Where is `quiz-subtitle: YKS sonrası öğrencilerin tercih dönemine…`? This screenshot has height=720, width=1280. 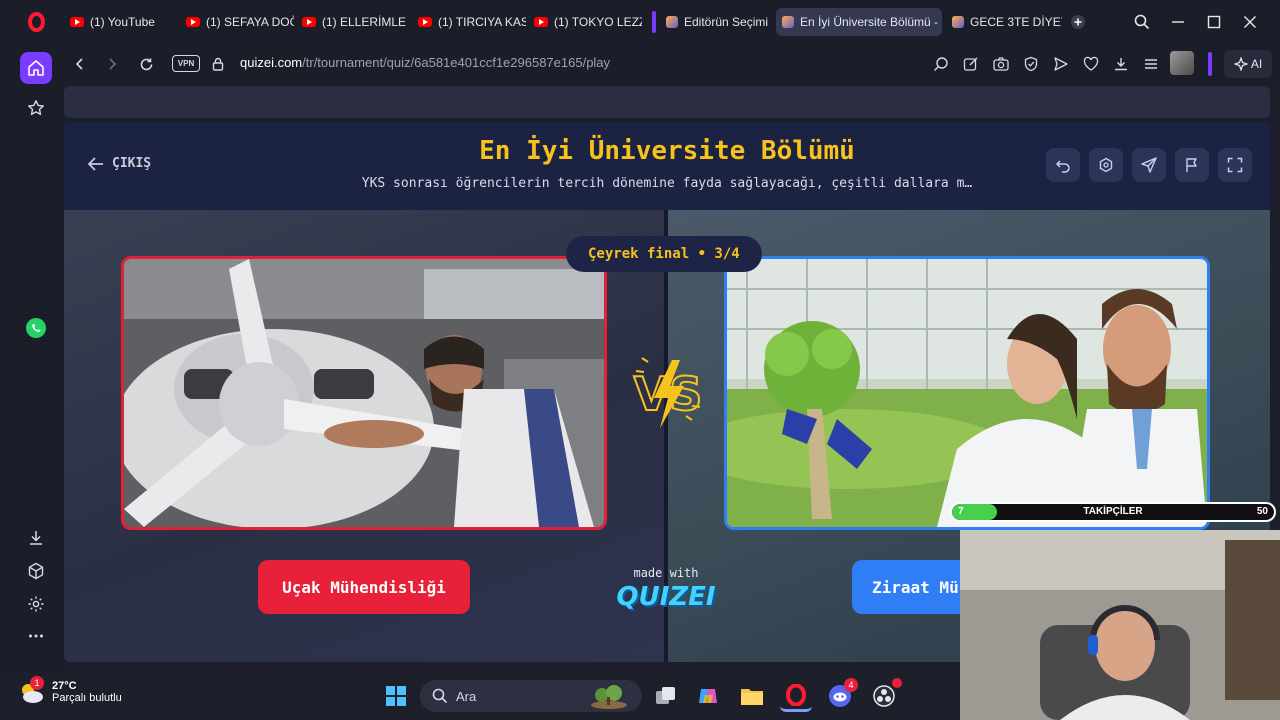
quiz-subtitle: YKS sonrası öğrencilerin tercih dönemine… is located at coordinates (667, 183).